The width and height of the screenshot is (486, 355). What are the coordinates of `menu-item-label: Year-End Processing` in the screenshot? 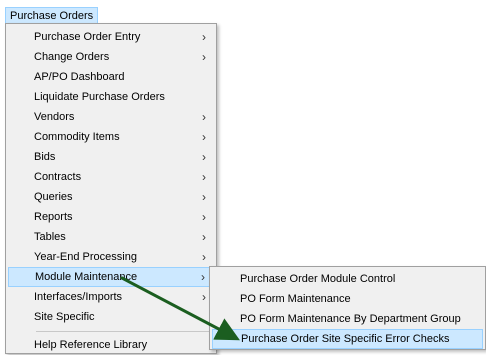 It's located at (85, 257).